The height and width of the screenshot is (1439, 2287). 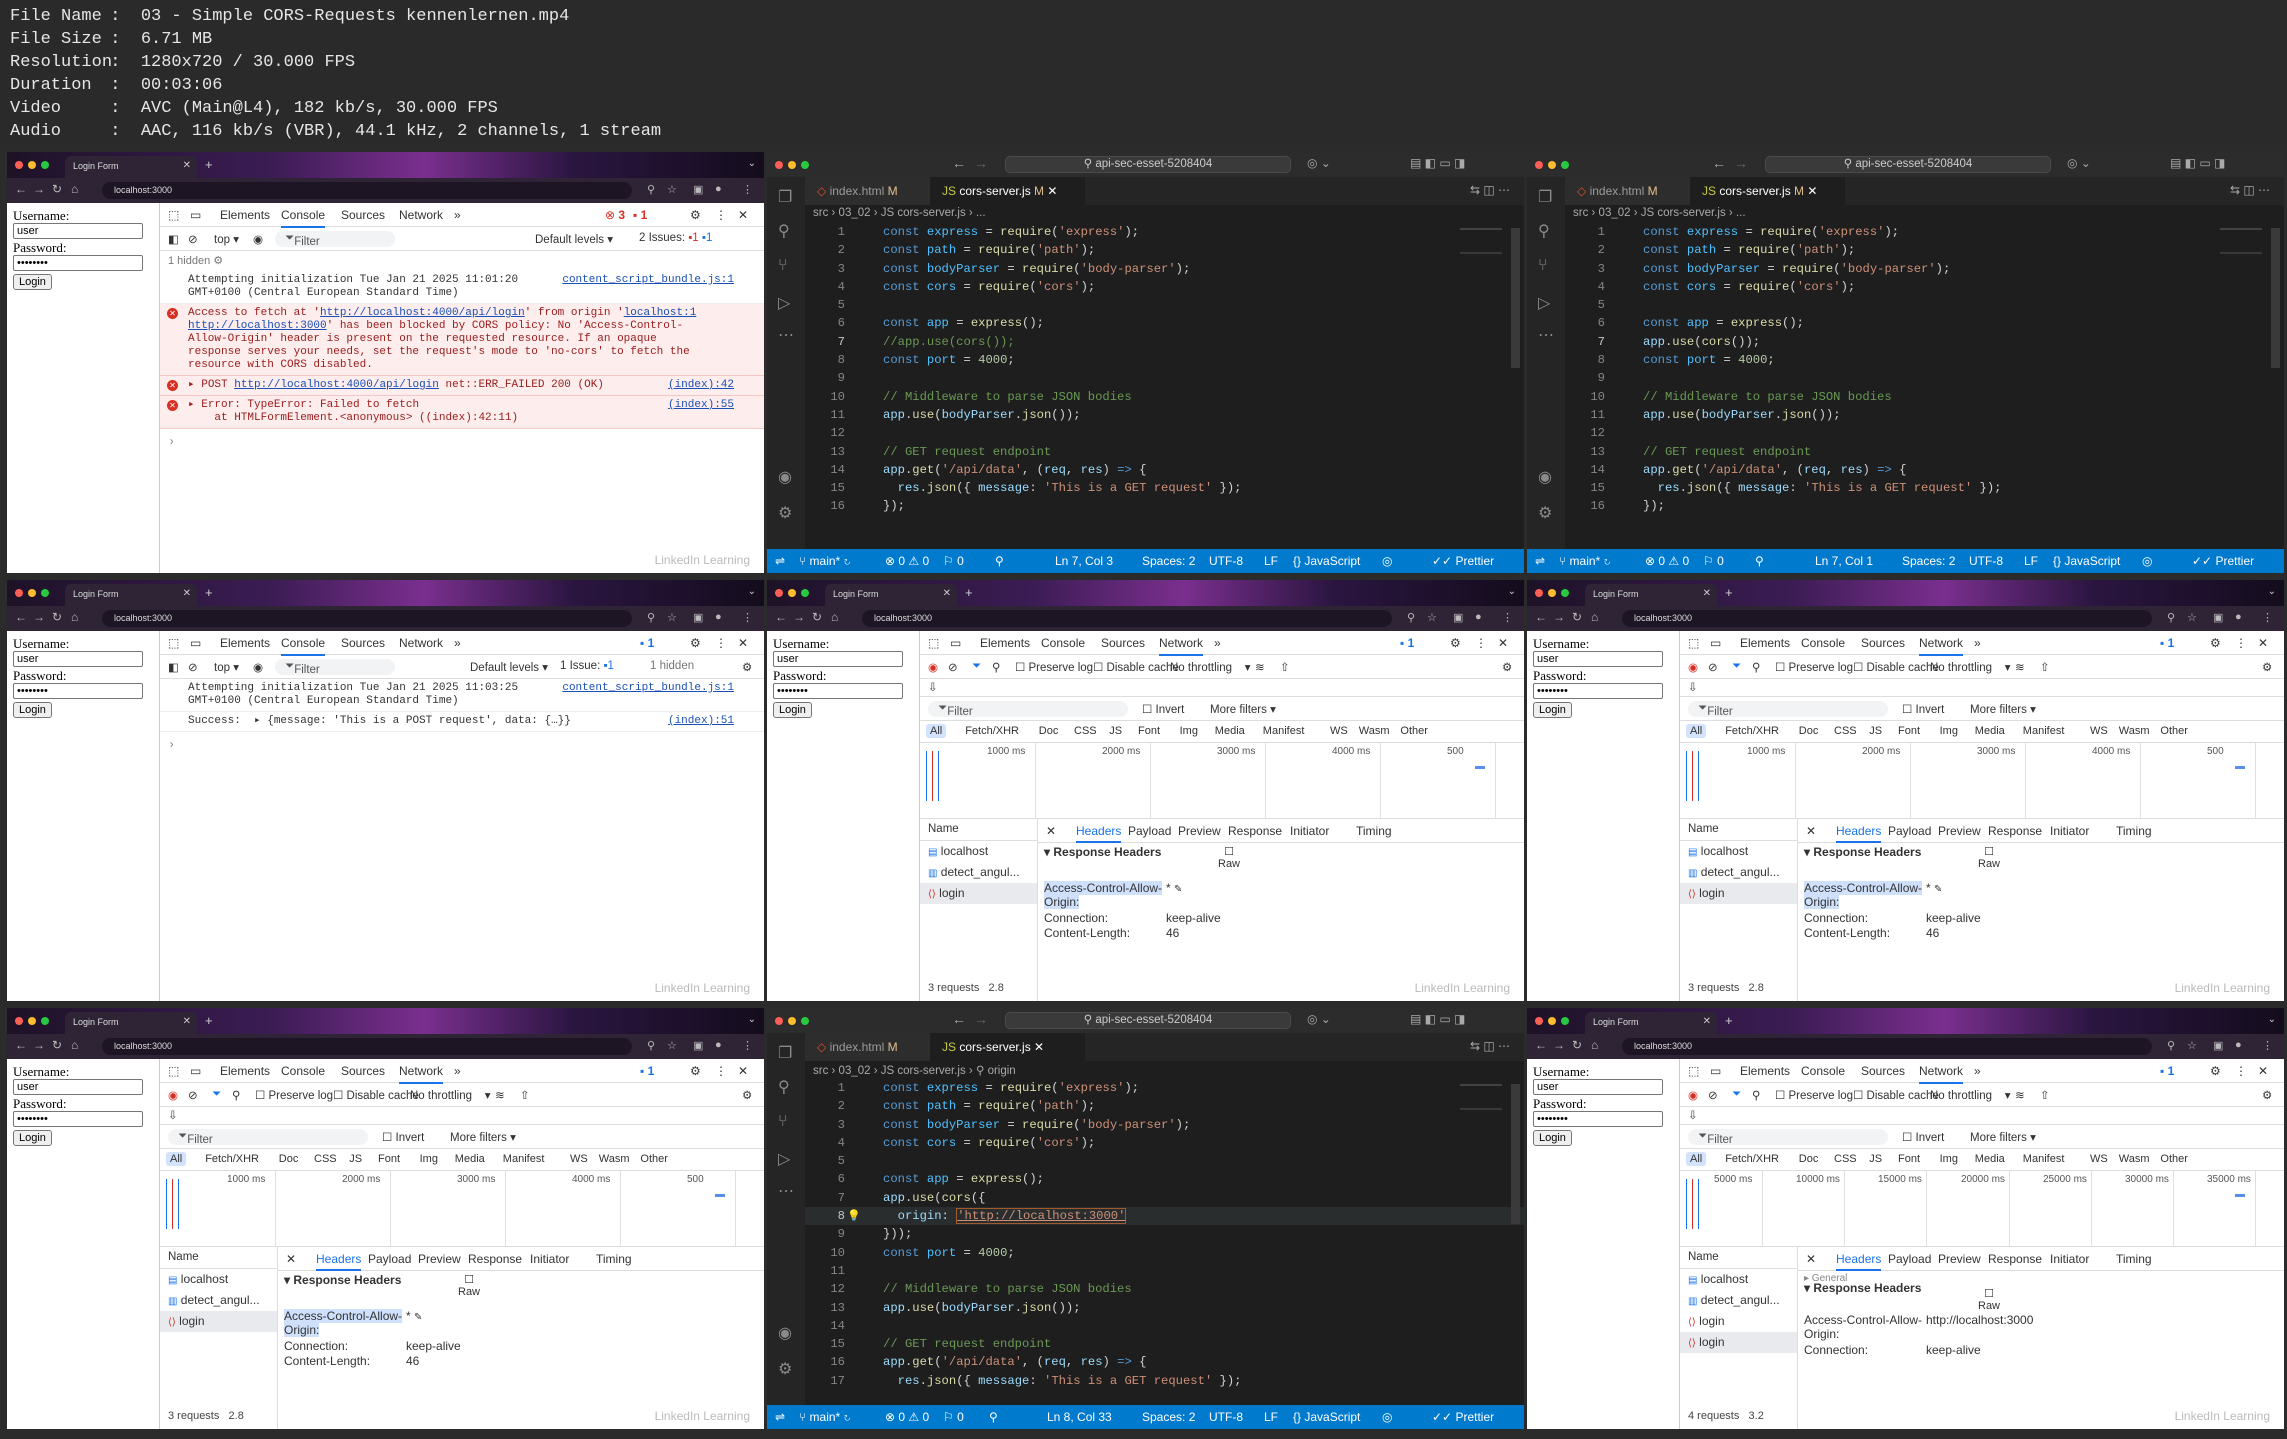 What do you see at coordinates (701, 385) in the screenshot?
I see `post-source-link: (index):42` at bounding box center [701, 385].